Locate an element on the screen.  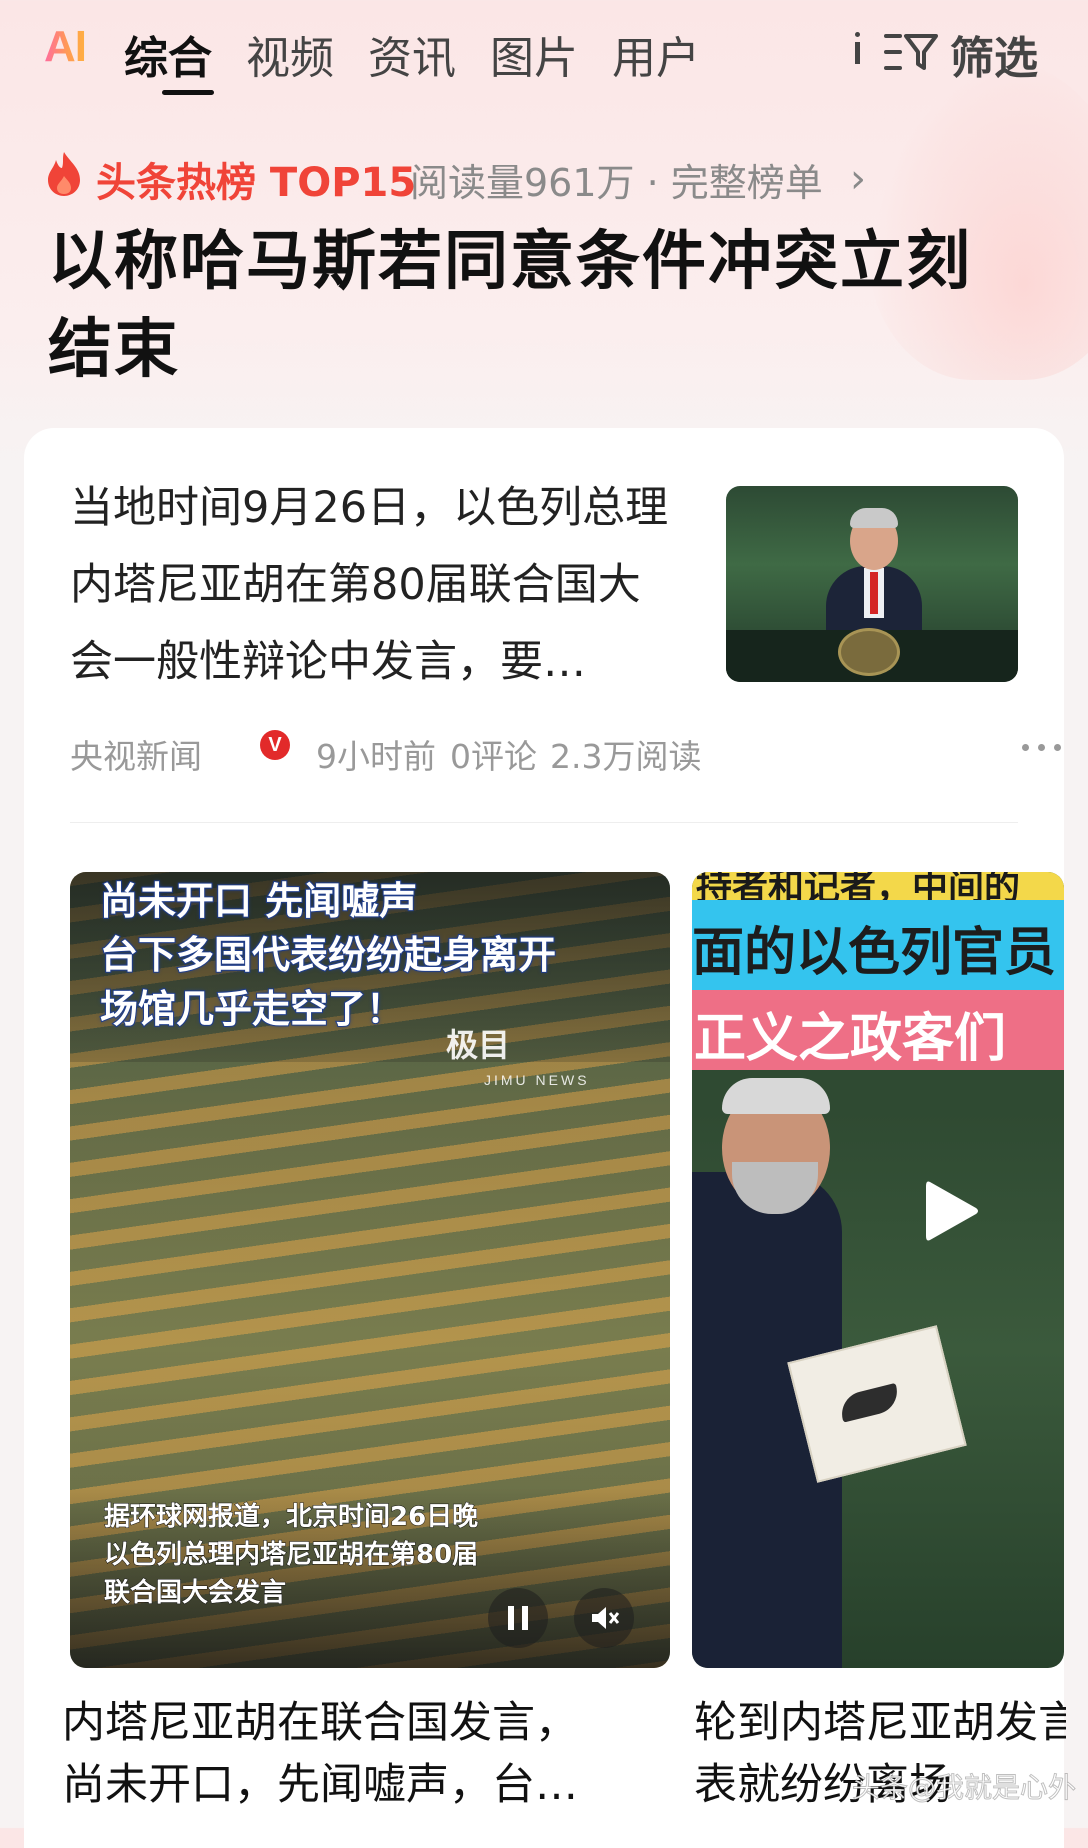
tab-comprehensive: 综合 is located at coordinates (168, 54).